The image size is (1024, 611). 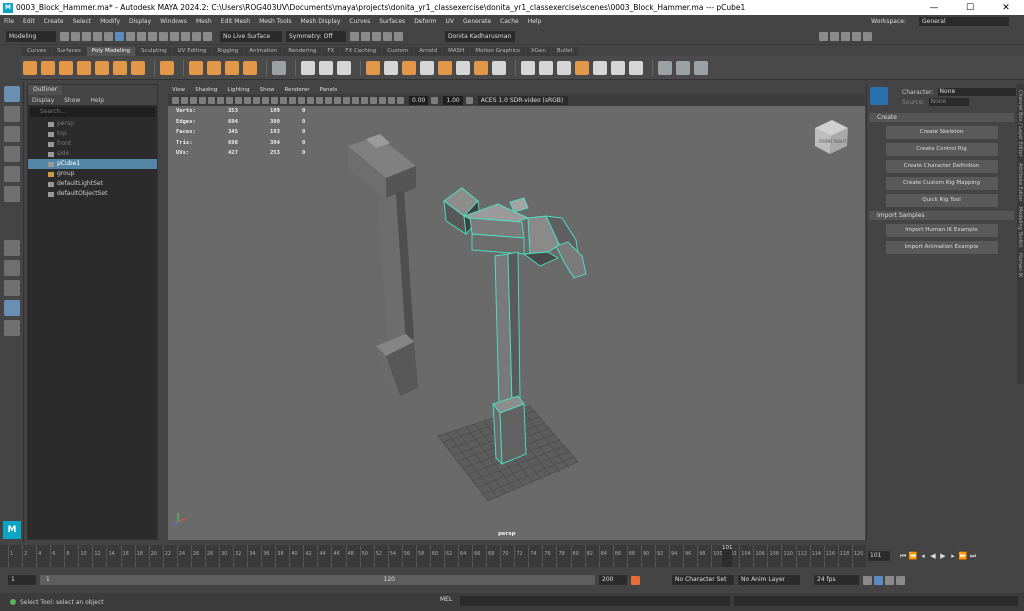 I want to click on auto-key-icon, so click(x=635, y=580).